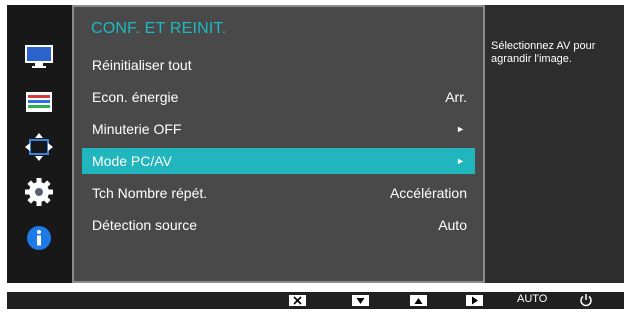  What do you see at coordinates (39, 192) in the screenshot?
I see `setup-gear-icon` at bounding box center [39, 192].